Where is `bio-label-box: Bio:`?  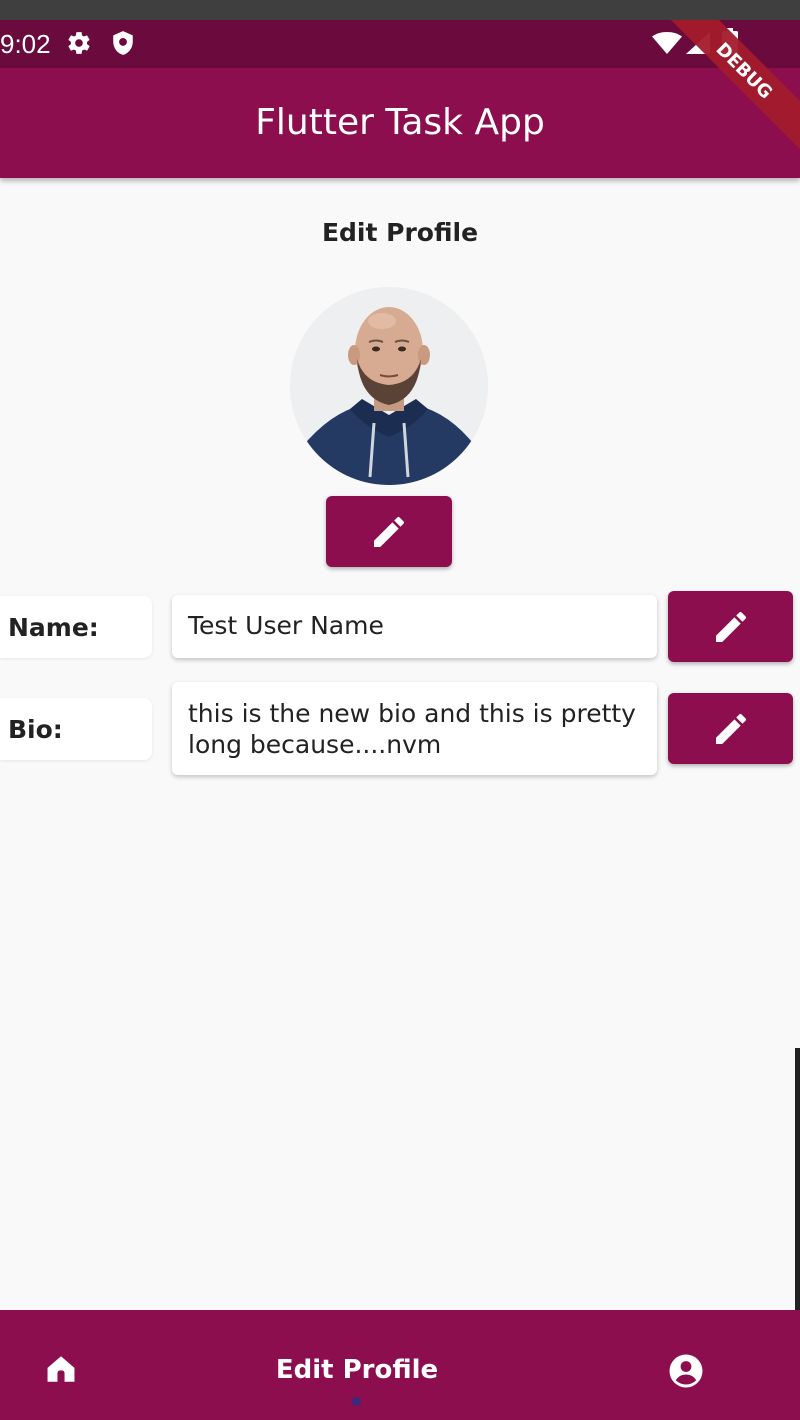 bio-label-box: Bio: is located at coordinates (76, 729).